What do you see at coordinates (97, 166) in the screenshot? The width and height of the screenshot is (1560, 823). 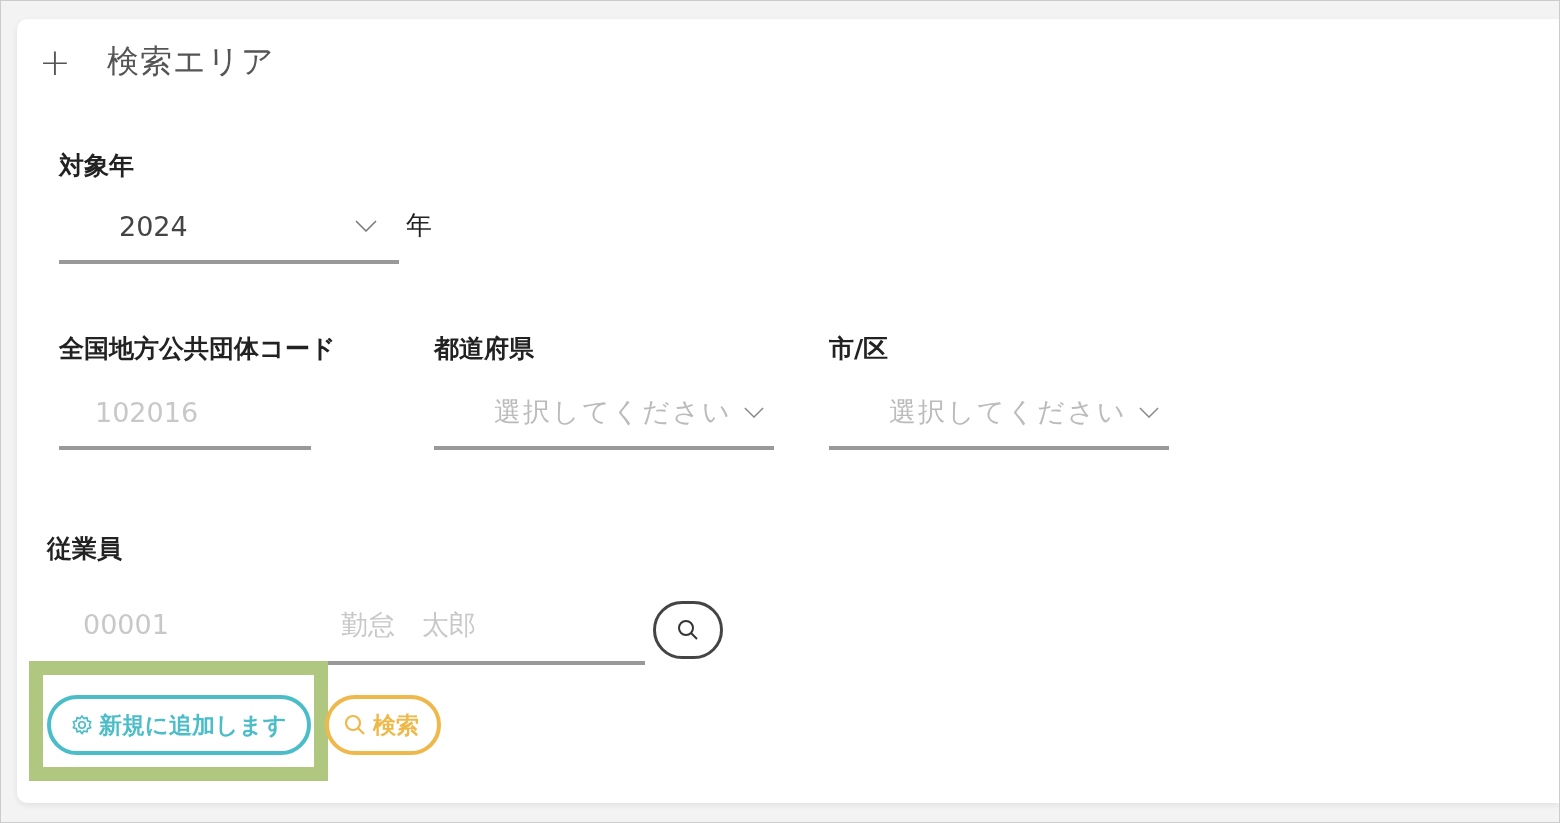 I see `field-label: 対象年` at bounding box center [97, 166].